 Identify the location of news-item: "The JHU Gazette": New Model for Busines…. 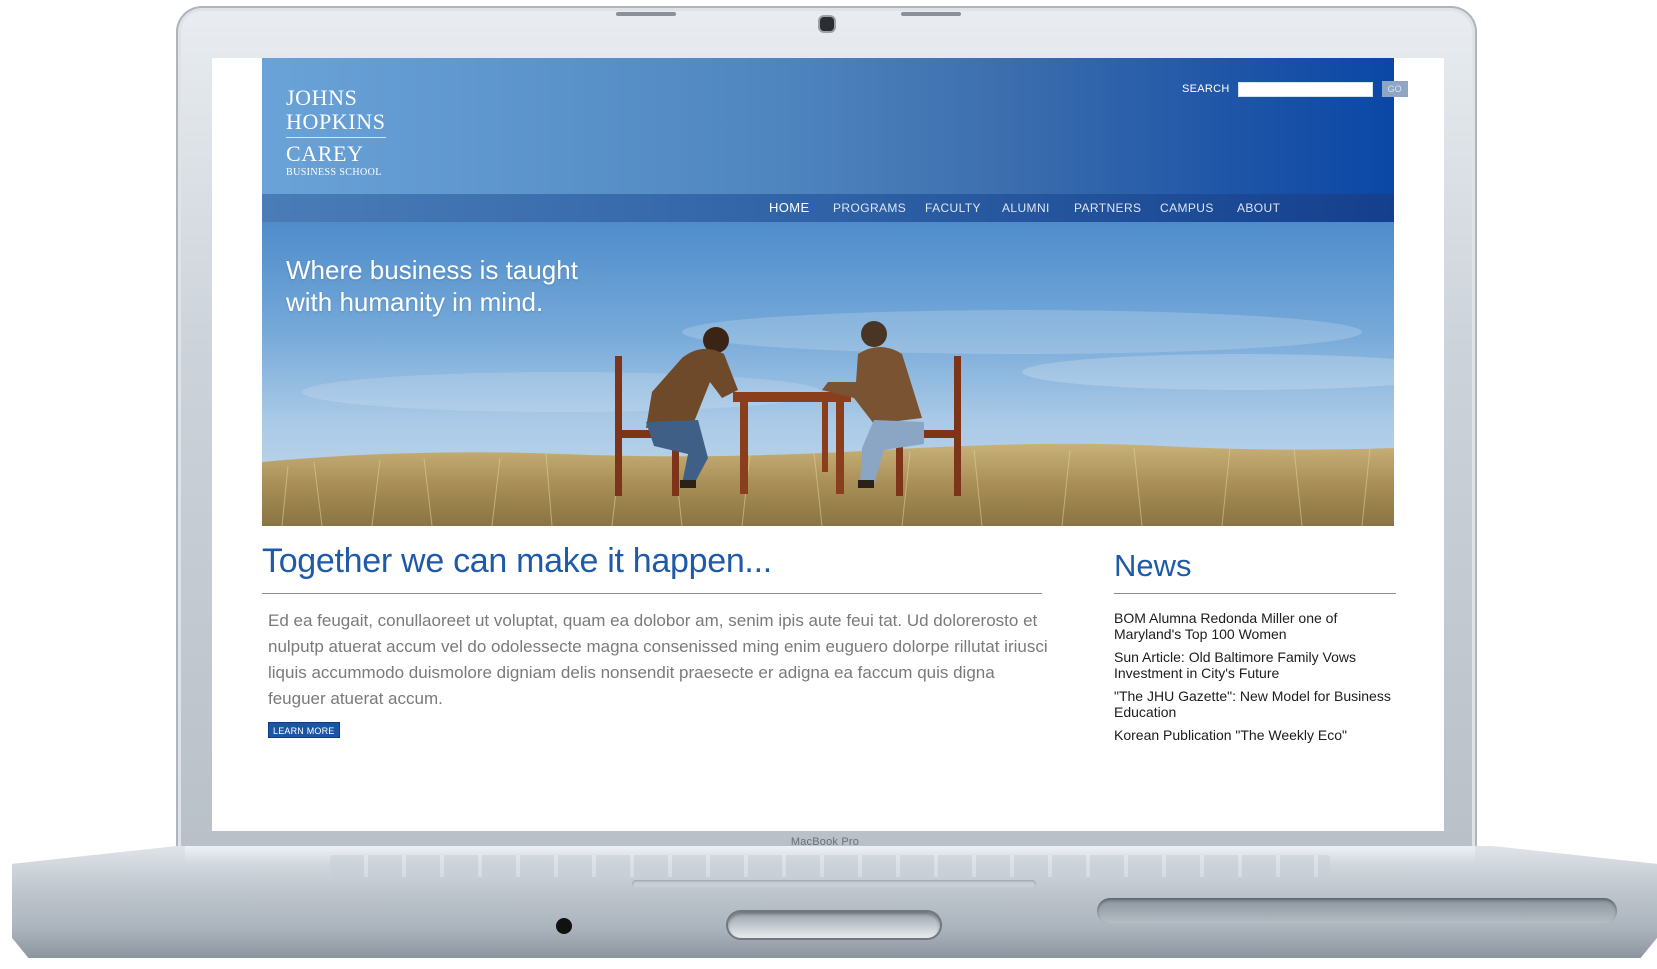
(1255, 704).